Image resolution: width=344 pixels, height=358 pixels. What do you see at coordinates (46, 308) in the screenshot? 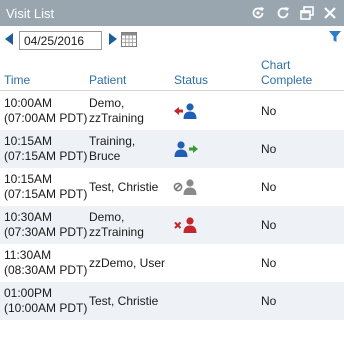
I see `visit-time-local: (10:00AM PDT)` at bounding box center [46, 308].